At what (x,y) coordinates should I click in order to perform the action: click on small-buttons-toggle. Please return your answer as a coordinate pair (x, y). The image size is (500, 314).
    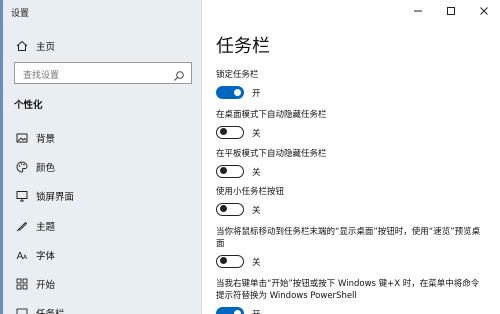
    Looking at the image, I should click on (230, 209).